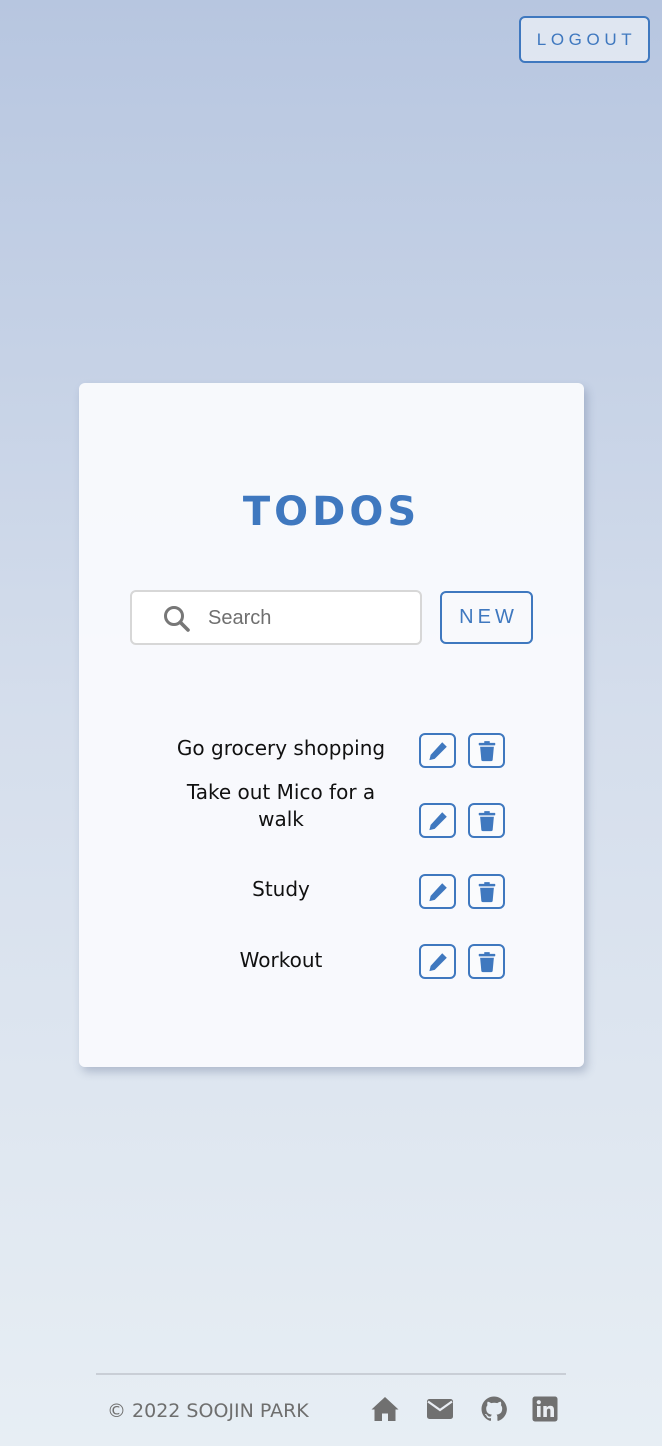 This screenshot has width=662, height=1446. What do you see at coordinates (281, 889) in the screenshot?
I see `todo-text: Study` at bounding box center [281, 889].